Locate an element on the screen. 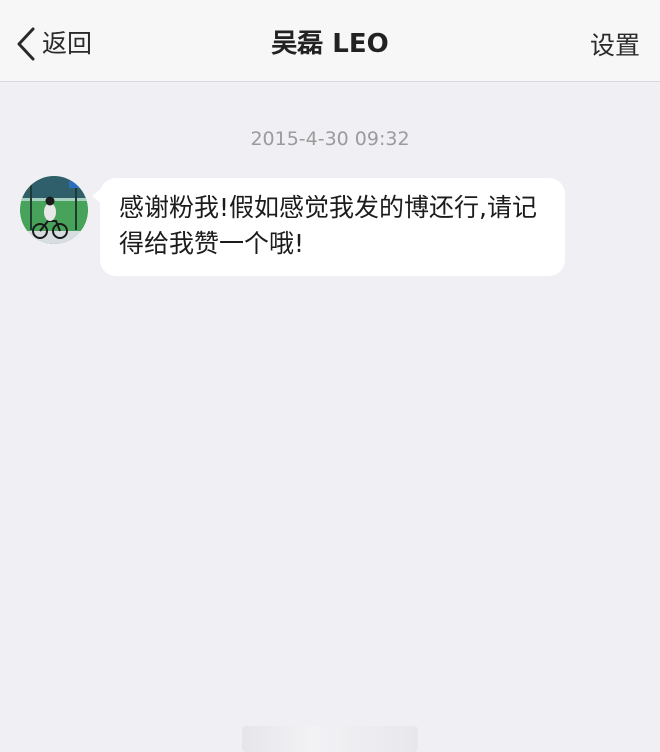 This screenshot has height=752, width=660. message-row: 感谢粉我!假如感觉我发的博还行,请记得给我赞一个哦! is located at coordinates (300, 231).